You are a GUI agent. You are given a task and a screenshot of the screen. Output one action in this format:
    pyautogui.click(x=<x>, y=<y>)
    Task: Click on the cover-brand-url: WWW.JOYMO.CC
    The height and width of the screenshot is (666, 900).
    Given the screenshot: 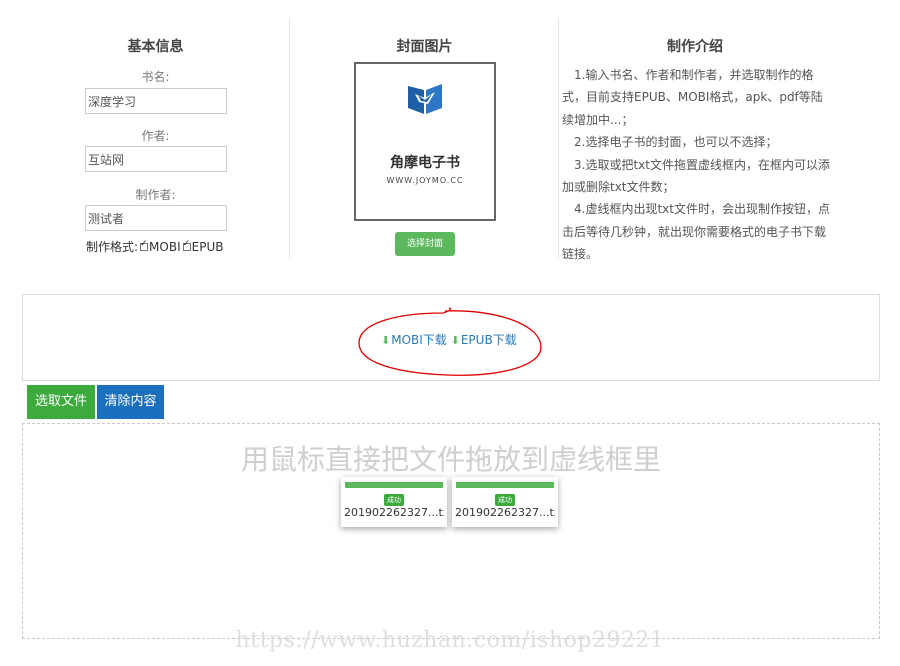 What is the action you would take?
    pyautogui.click(x=425, y=180)
    